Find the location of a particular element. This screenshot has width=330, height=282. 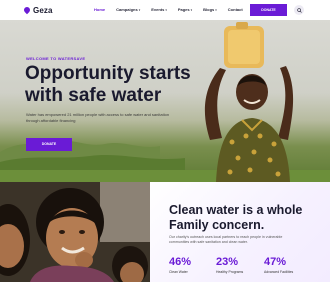

stat-value: 23% is located at coordinates (227, 262).